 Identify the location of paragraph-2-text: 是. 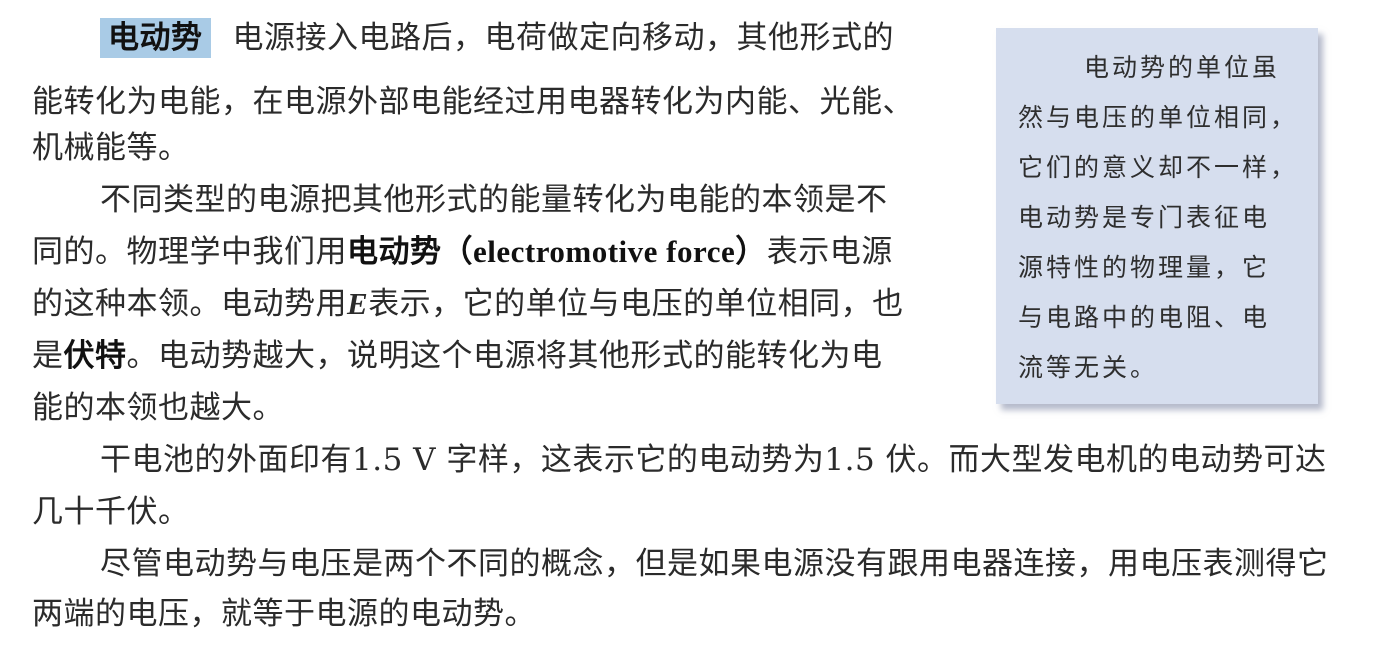
(48, 356).